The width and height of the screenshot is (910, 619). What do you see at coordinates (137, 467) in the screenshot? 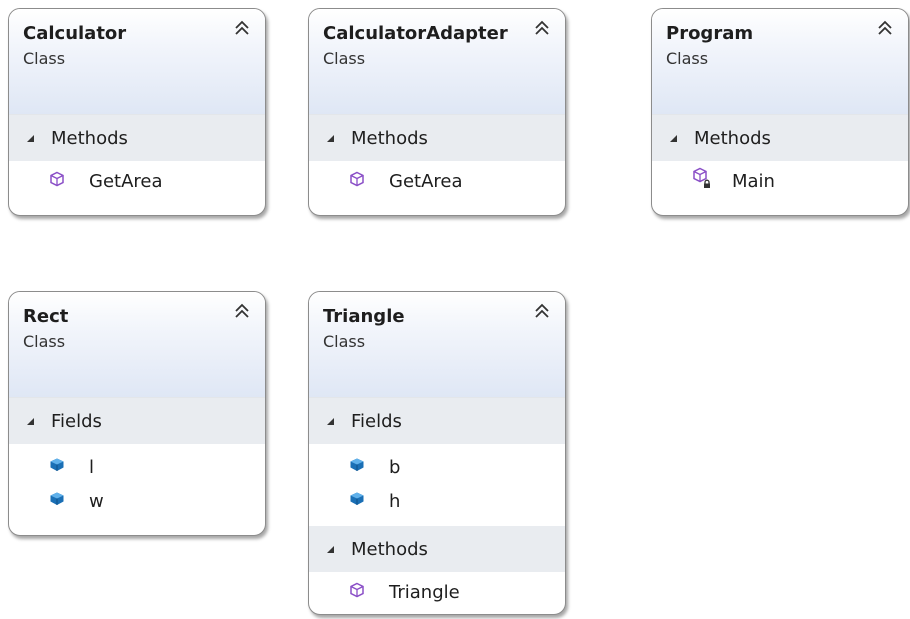
I see `field-item: l` at bounding box center [137, 467].